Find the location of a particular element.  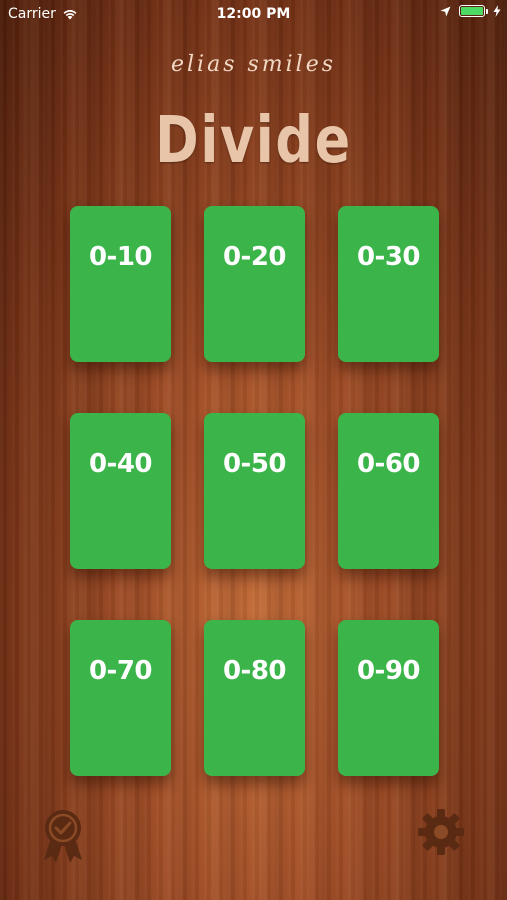

page-title: Divide is located at coordinates (253, 141).